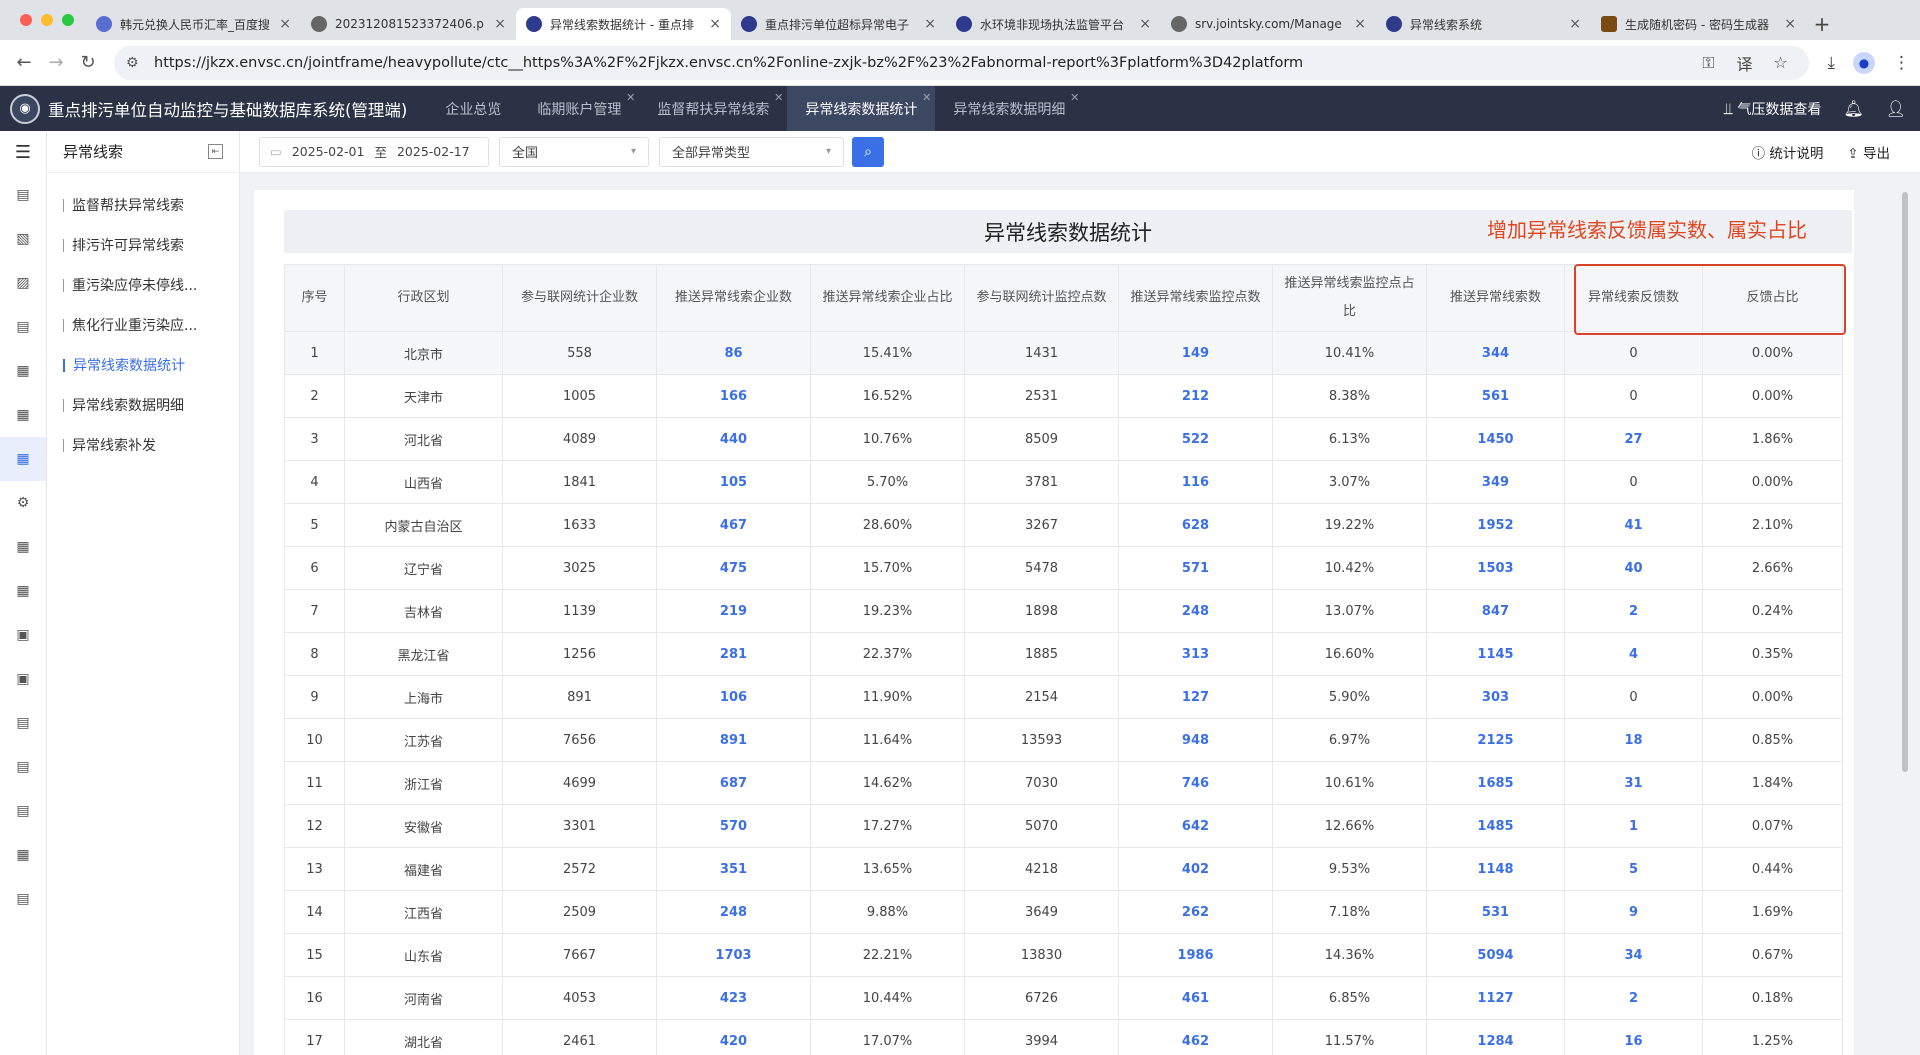  I want to click on table-cell-link: 440, so click(733, 439).